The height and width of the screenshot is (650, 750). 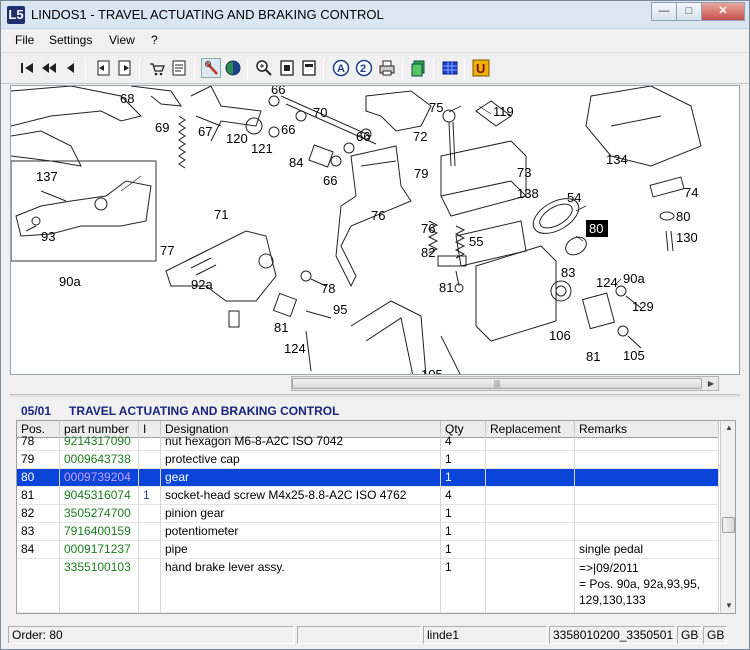 I want to click on previous-page-icon, so click(x=71, y=68).